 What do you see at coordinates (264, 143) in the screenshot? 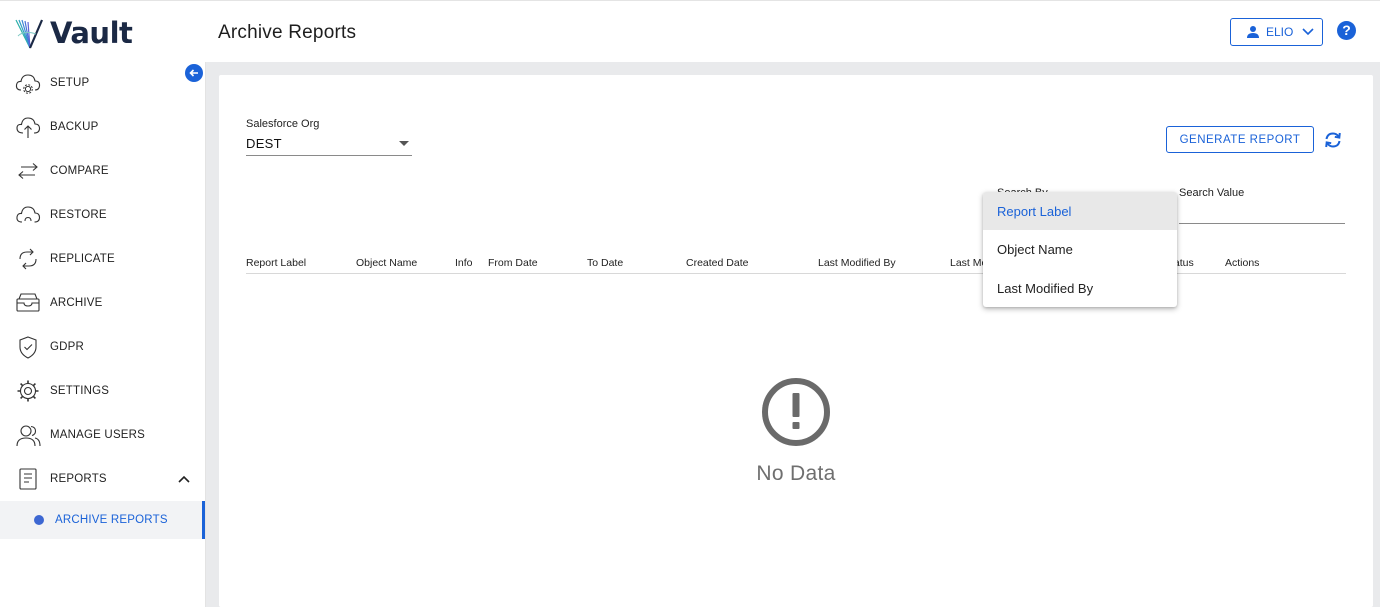
I see `salesforce-org-value: DEST` at bounding box center [264, 143].